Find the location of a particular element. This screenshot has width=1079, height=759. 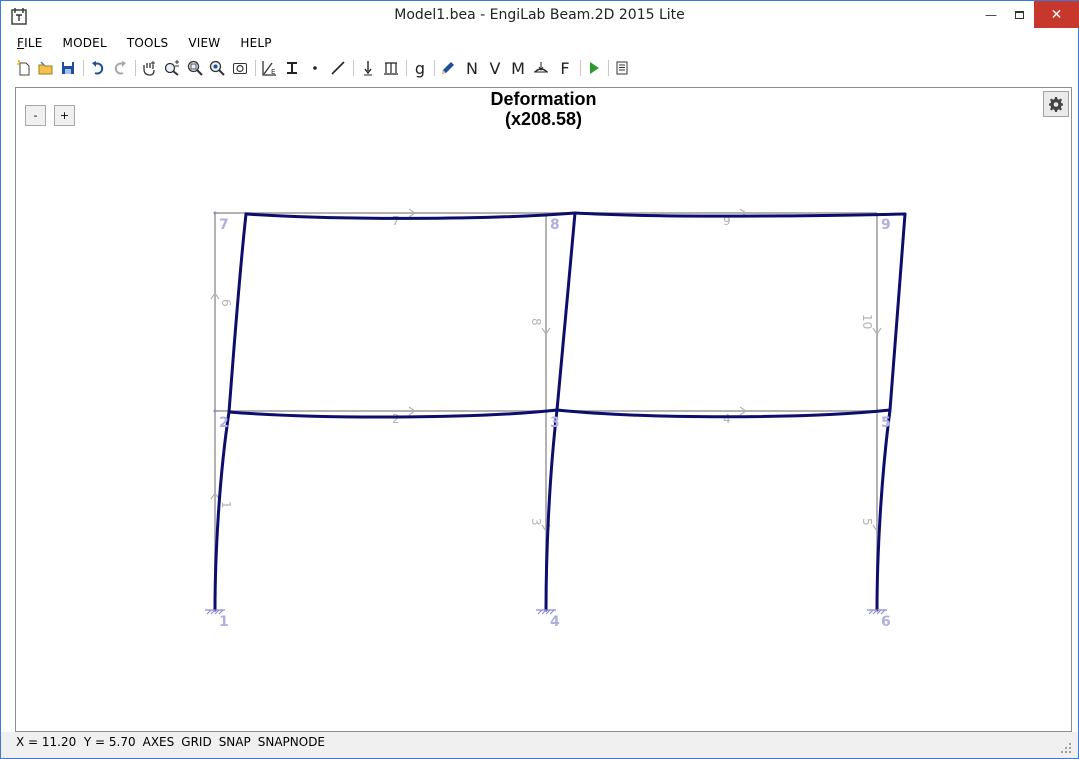

report-icon is located at coordinates (622, 68).